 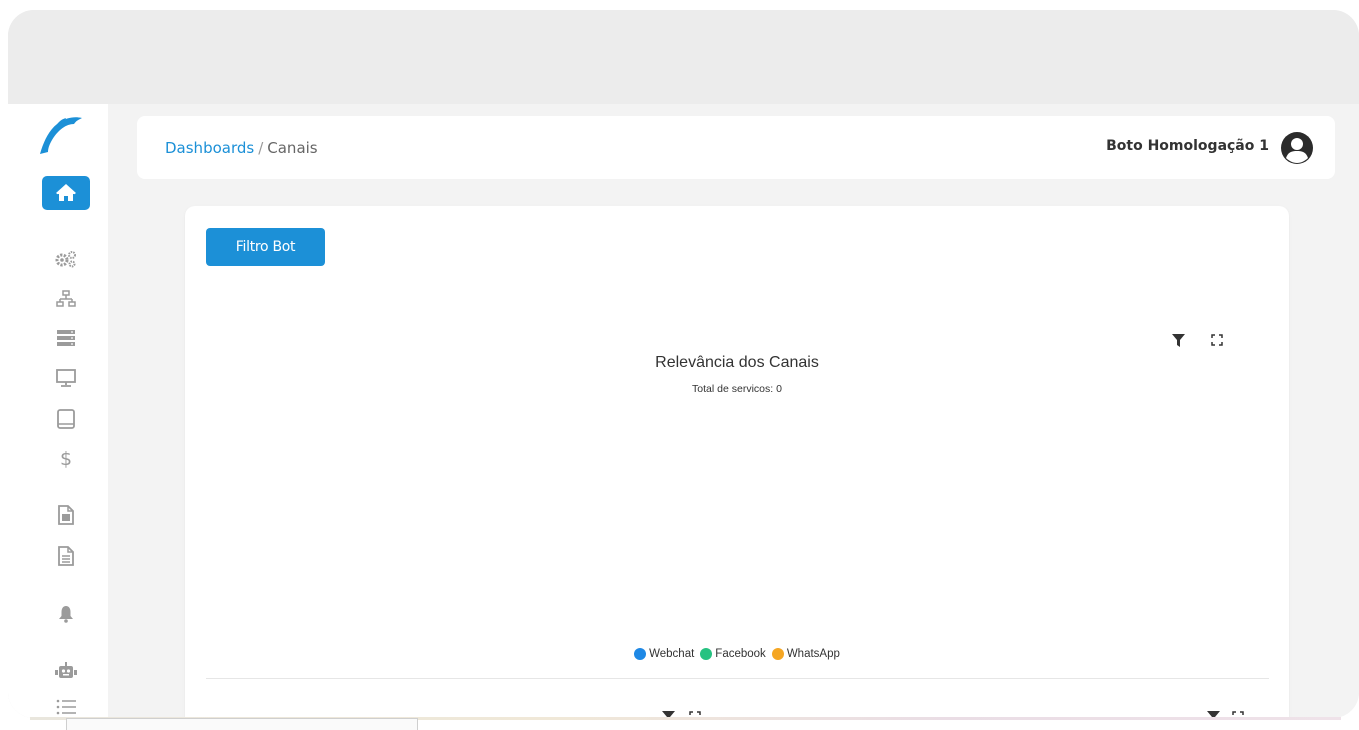 I want to click on sidebar-item-documents, so click(x=66, y=556).